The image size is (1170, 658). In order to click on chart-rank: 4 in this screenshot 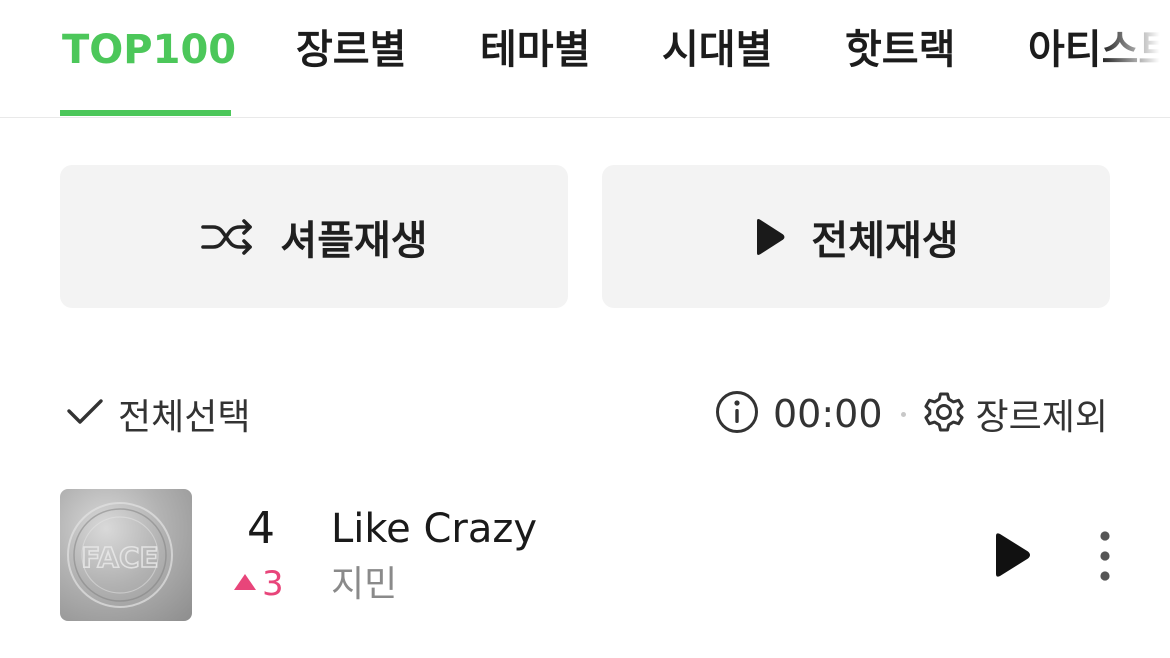, I will do `click(261, 528)`.